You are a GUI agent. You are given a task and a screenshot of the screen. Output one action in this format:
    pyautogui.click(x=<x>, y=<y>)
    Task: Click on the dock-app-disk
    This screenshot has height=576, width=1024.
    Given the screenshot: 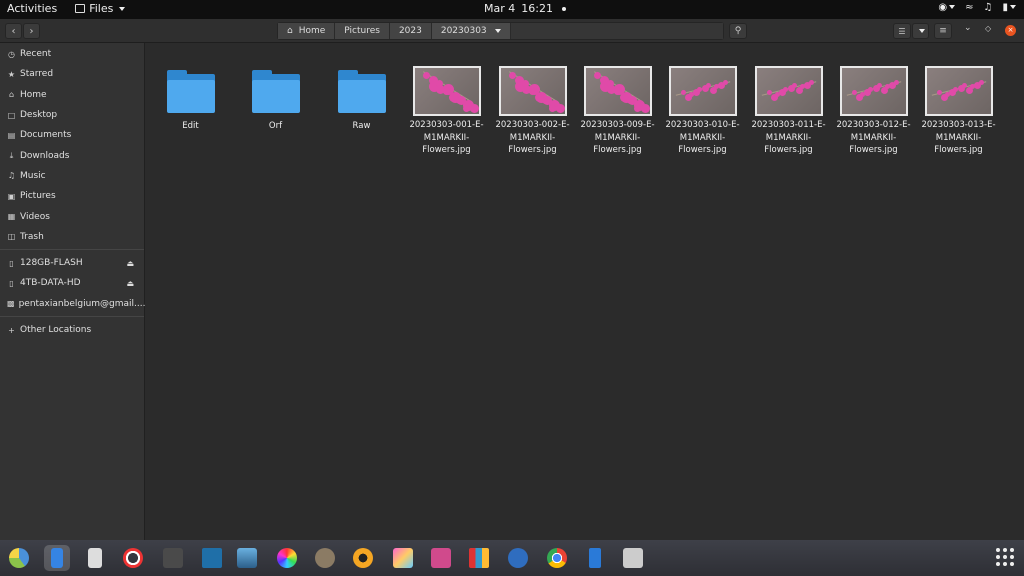 What is the action you would take?
    pyautogui.click(x=633, y=558)
    